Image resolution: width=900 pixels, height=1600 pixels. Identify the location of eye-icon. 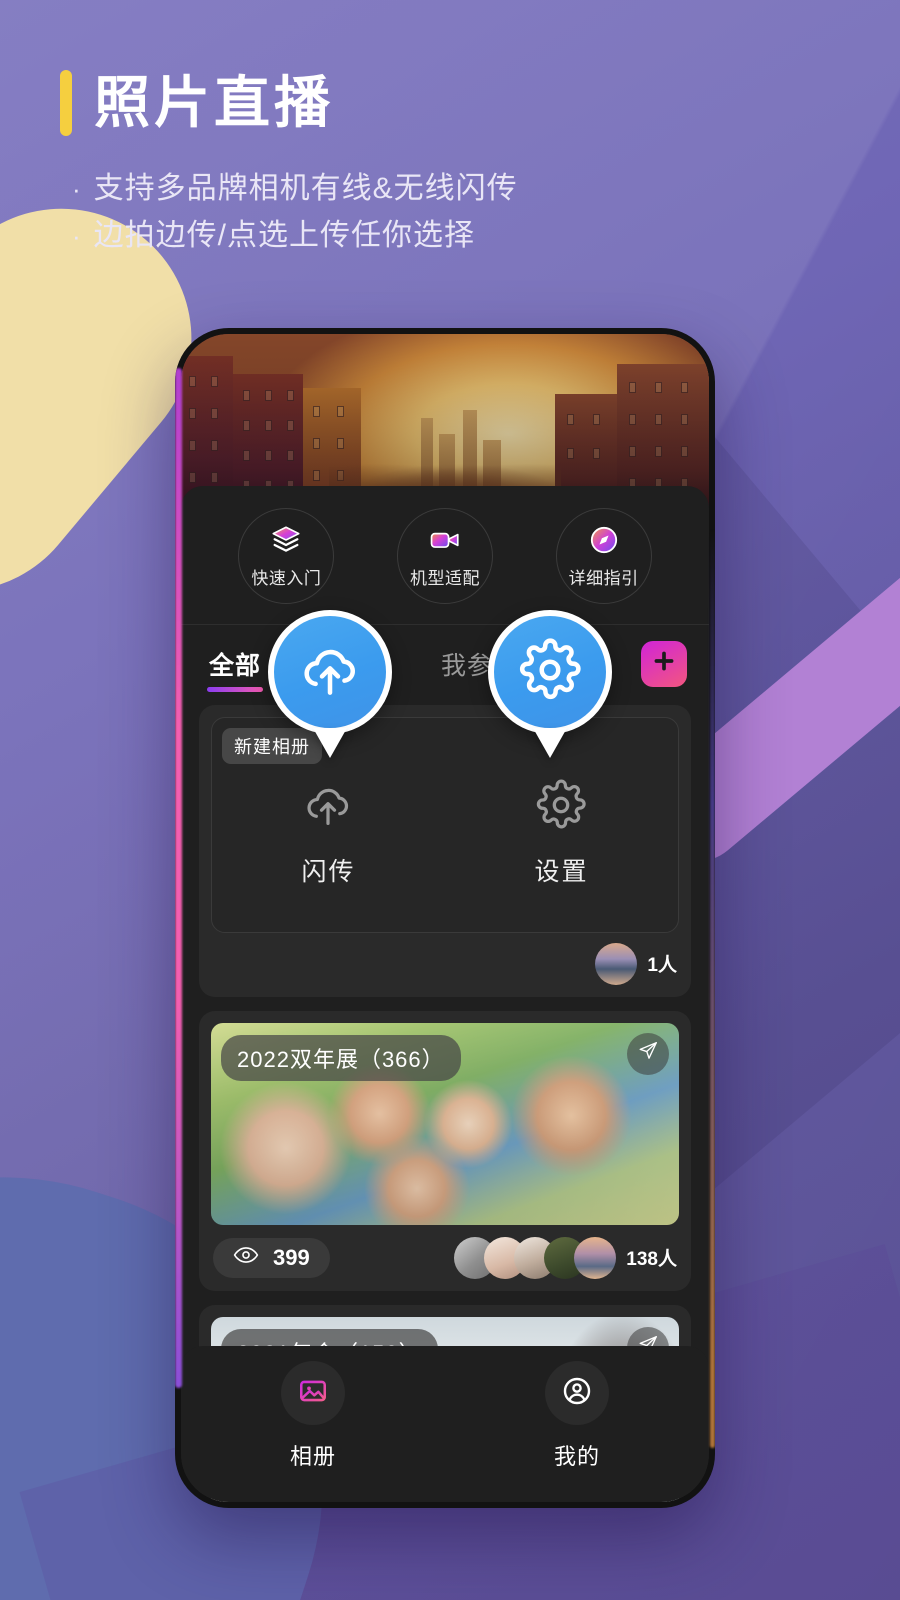
(246, 1257).